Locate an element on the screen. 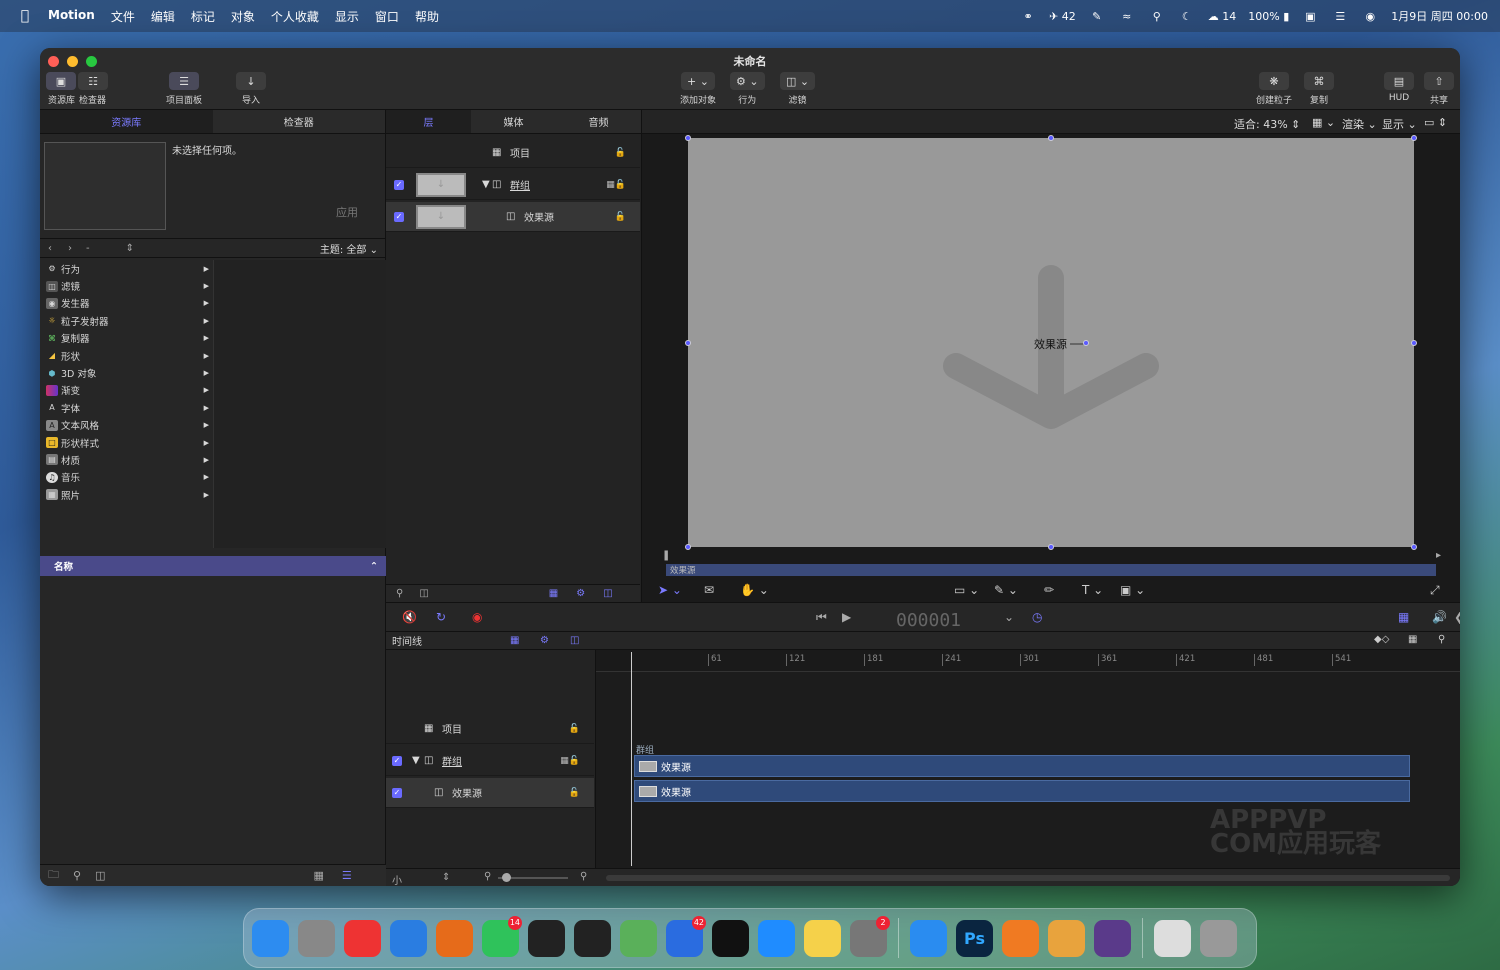 This screenshot has width=1500, height=970. dock-app-motion-icon is located at coordinates (1112, 938).